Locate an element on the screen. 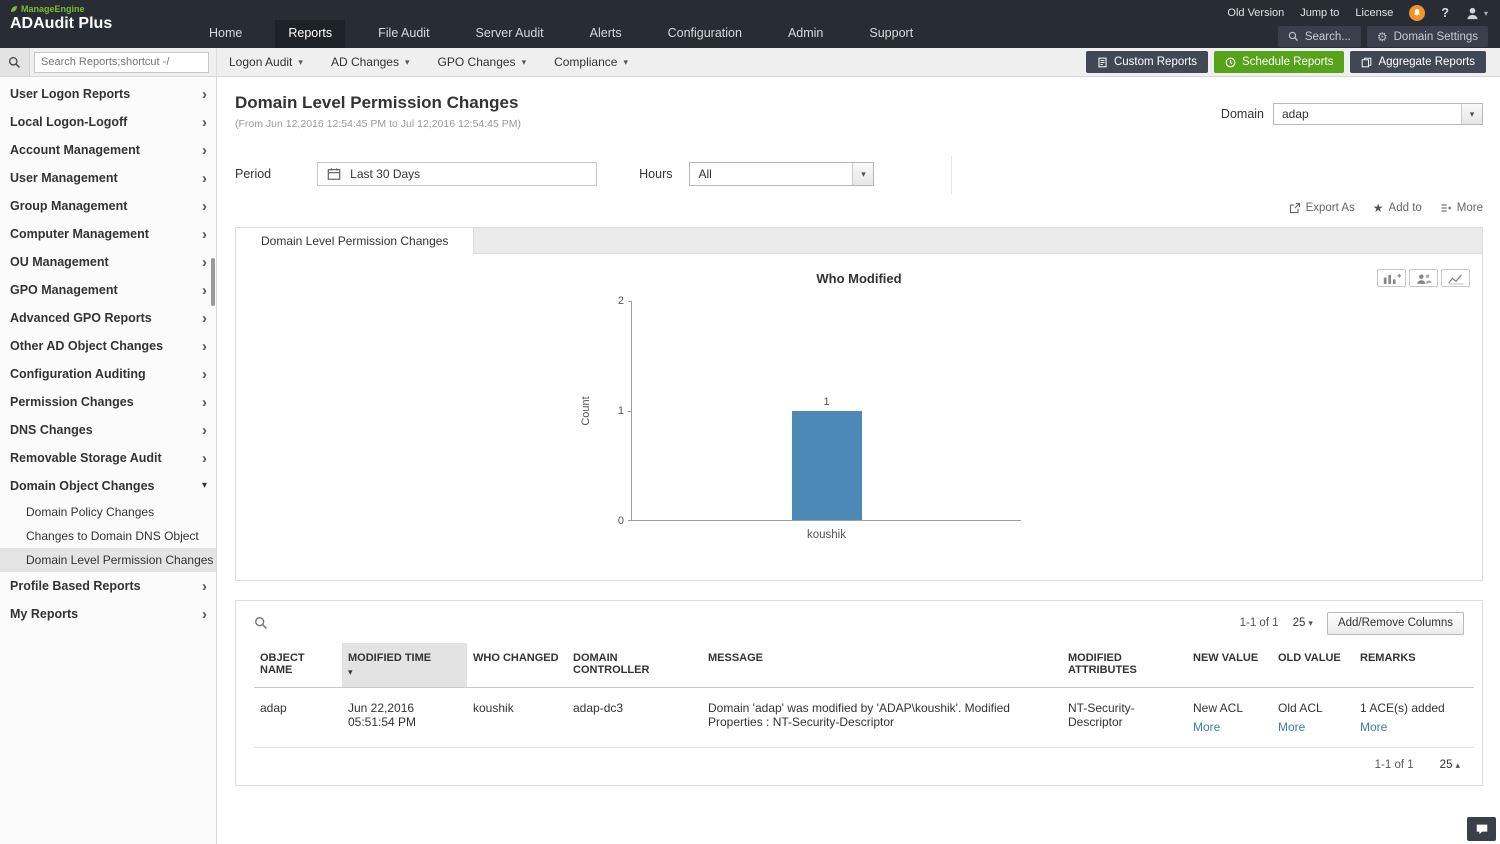 The image size is (1500, 844). col-message: MESSAGE is located at coordinates (882, 665).